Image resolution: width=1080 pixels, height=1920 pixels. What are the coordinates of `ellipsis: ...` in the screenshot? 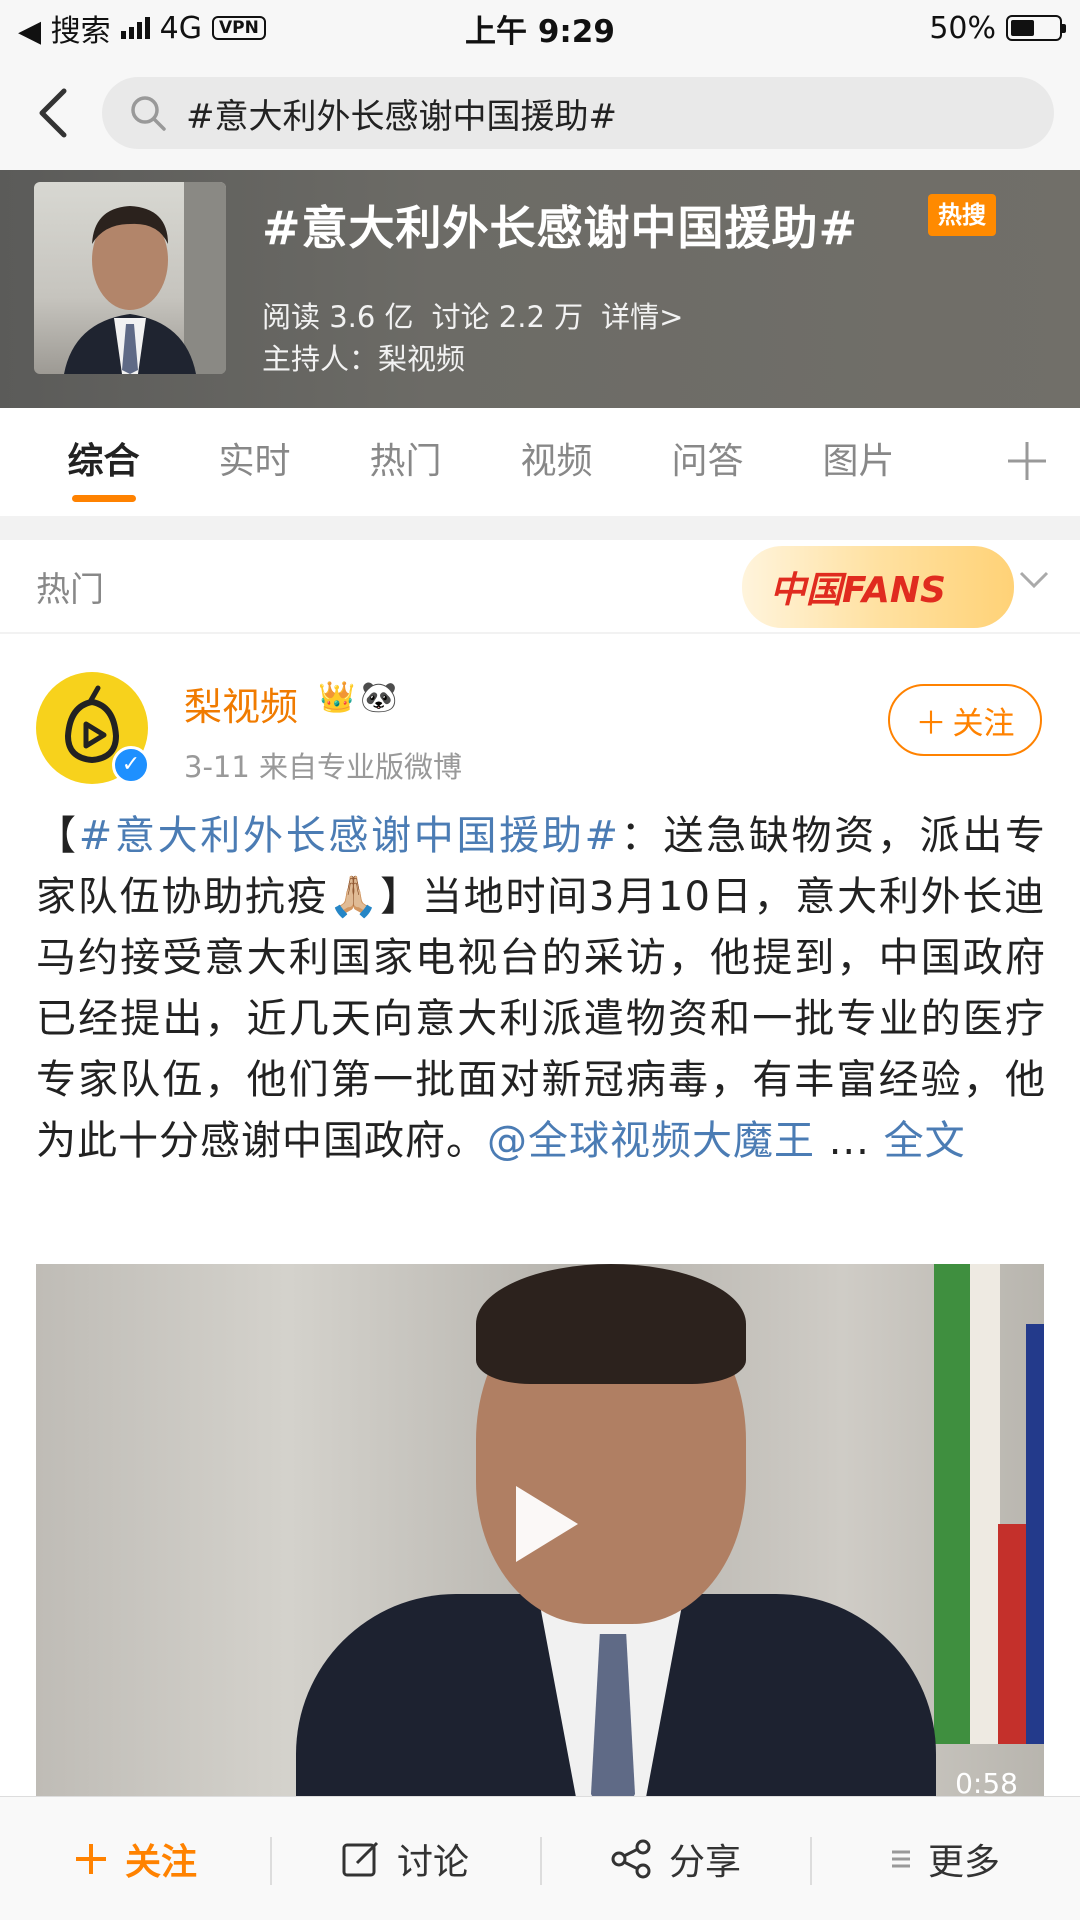 It's located at (849, 1141).